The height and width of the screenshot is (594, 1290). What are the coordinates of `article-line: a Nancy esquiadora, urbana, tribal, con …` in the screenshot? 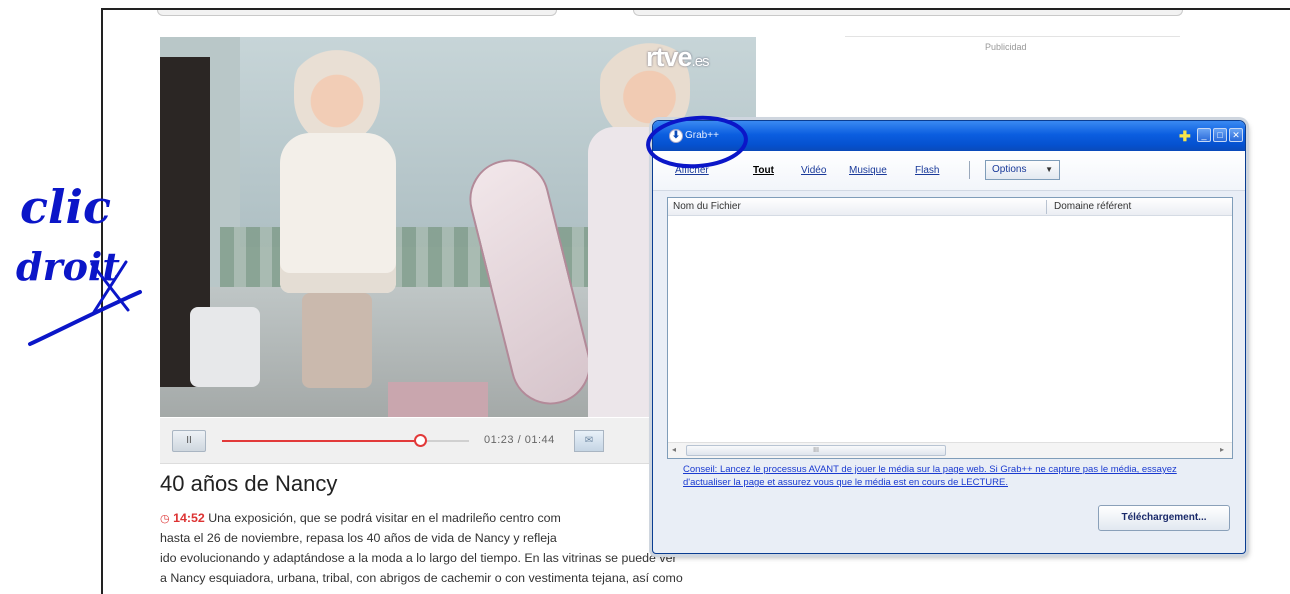 It's located at (421, 578).